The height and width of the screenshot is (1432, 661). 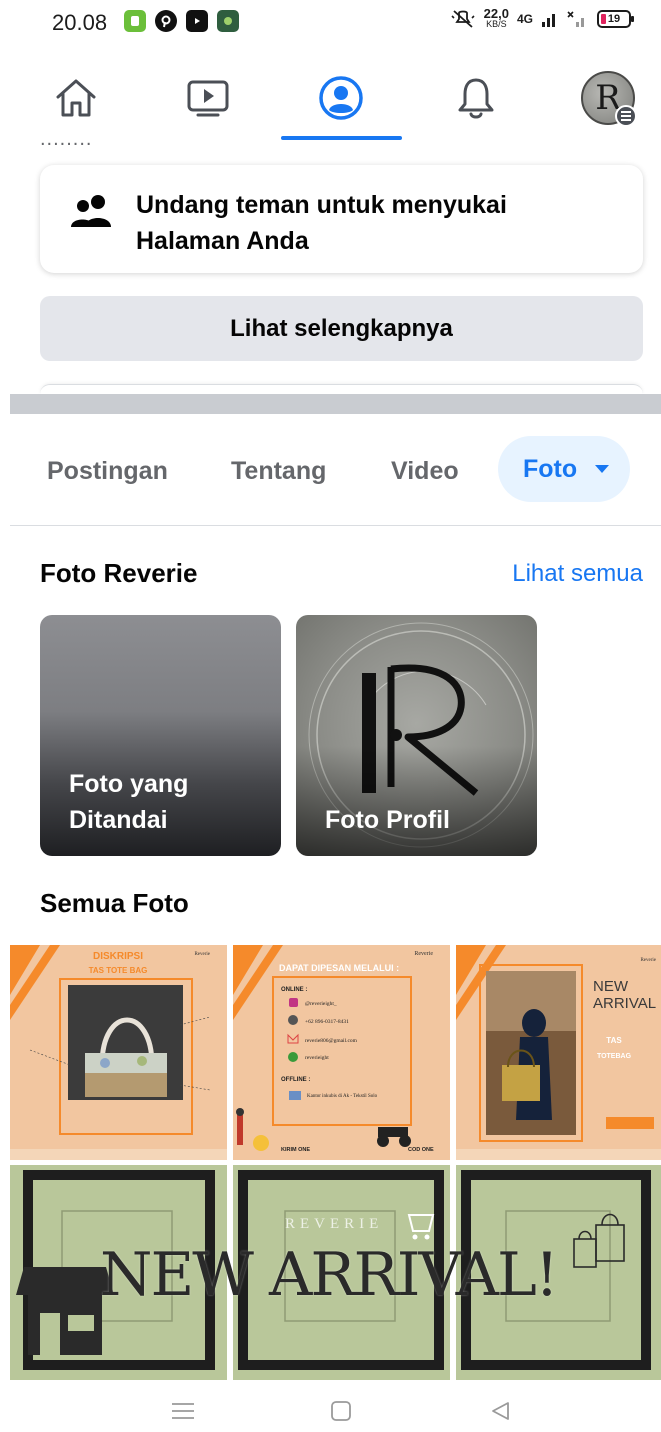 I want to click on status-bar: 20.08 22,0 KB/S 4G 19, so click(x=330, y=22).